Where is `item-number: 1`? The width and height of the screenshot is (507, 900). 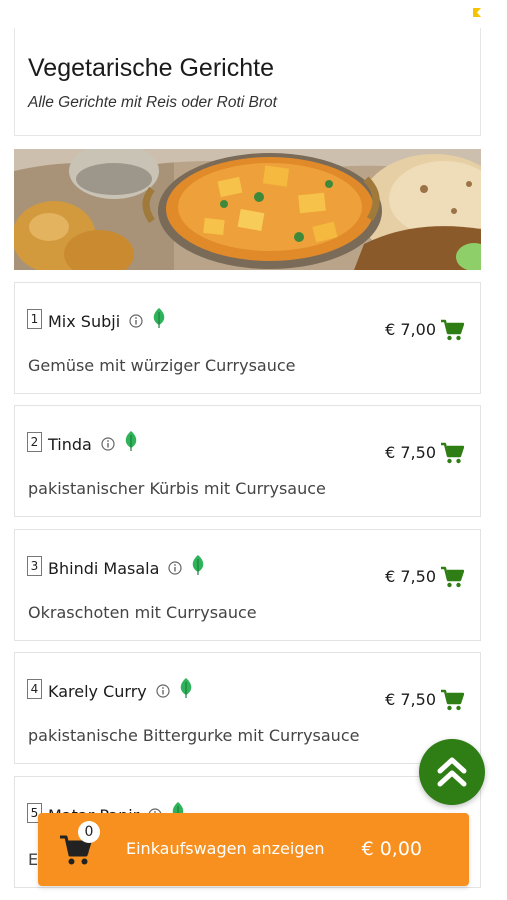 item-number: 1 is located at coordinates (34, 319).